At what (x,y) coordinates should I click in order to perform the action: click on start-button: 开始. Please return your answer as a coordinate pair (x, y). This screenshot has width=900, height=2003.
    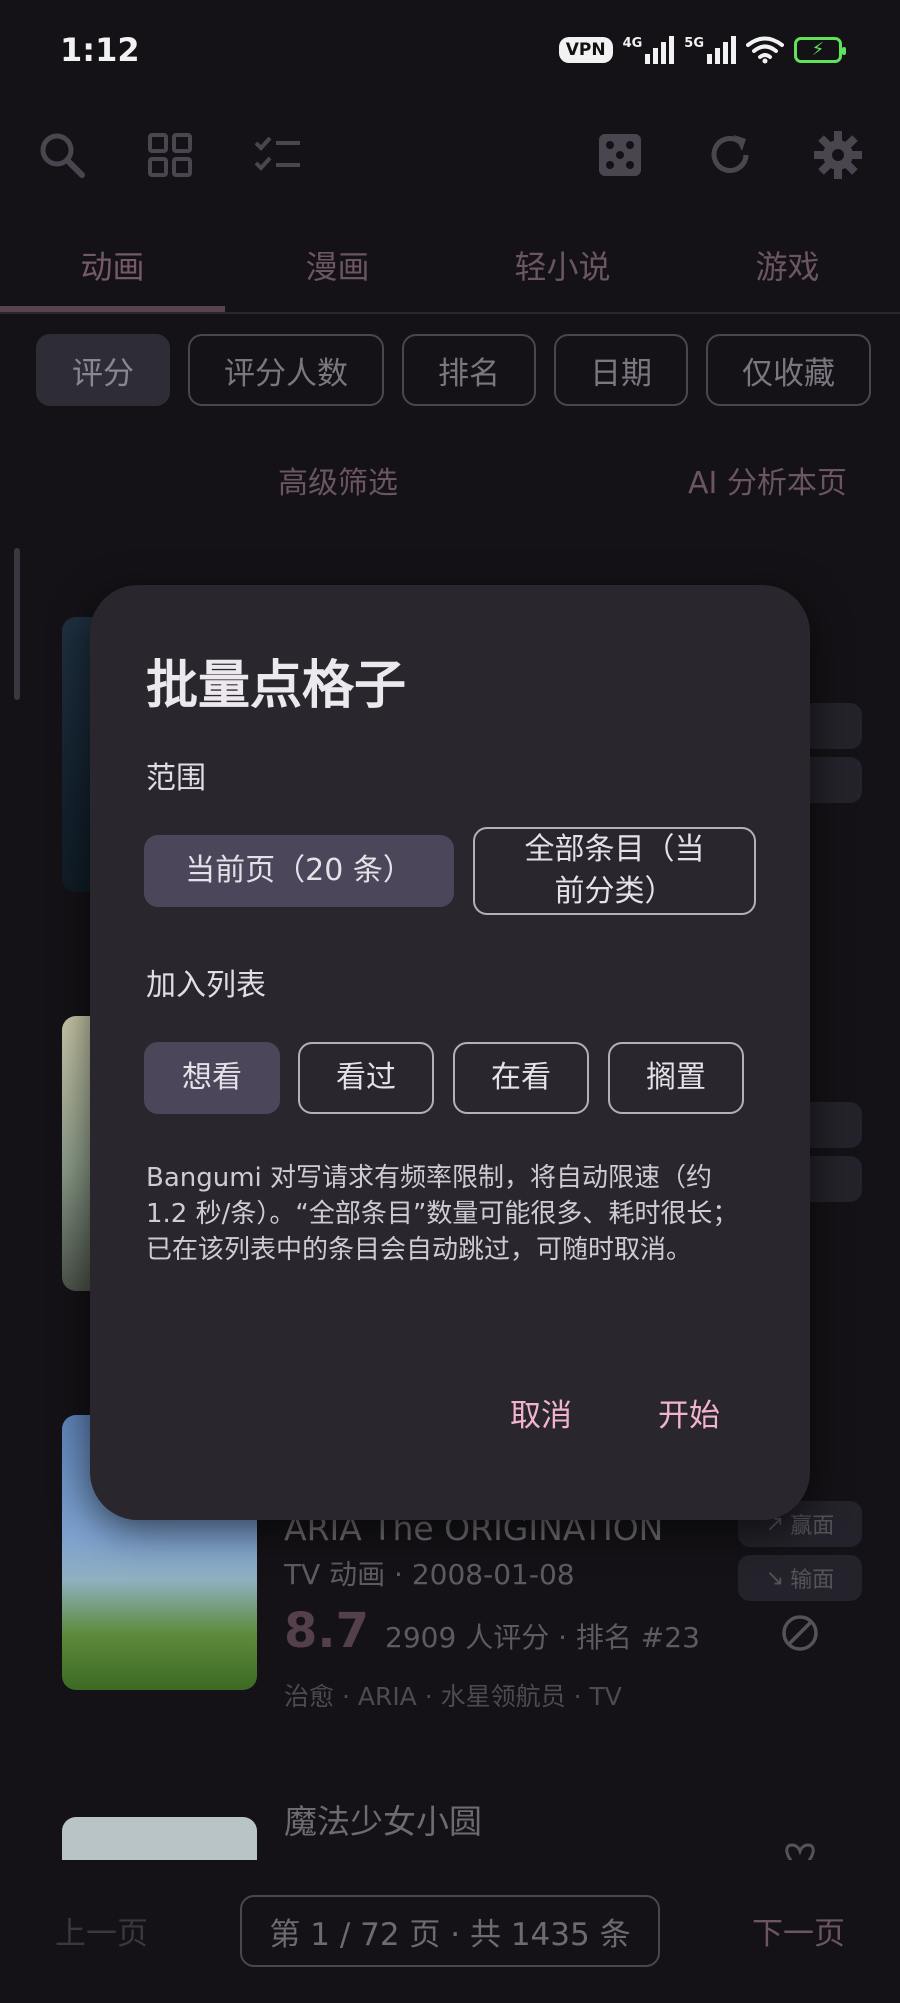
    Looking at the image, I should click on (689, 1412).